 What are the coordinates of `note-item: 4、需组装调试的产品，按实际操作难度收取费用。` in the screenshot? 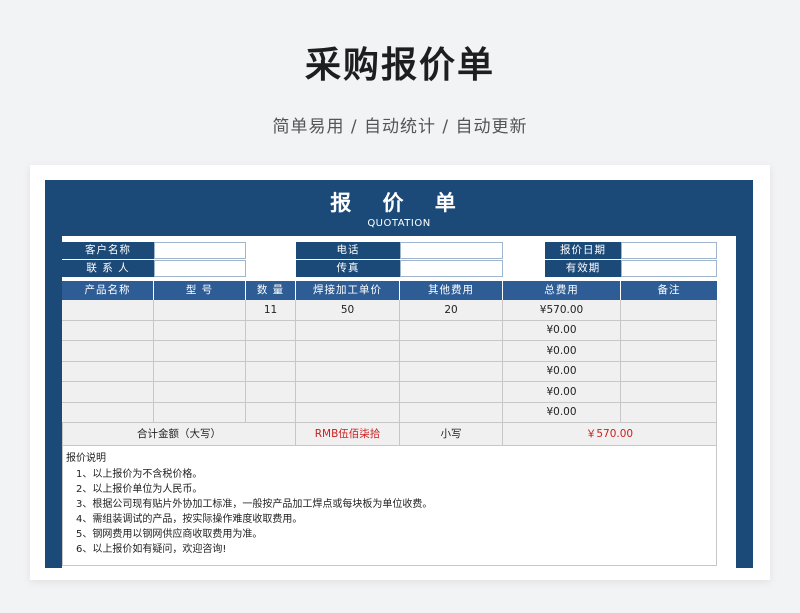 It's located at (189, 519).